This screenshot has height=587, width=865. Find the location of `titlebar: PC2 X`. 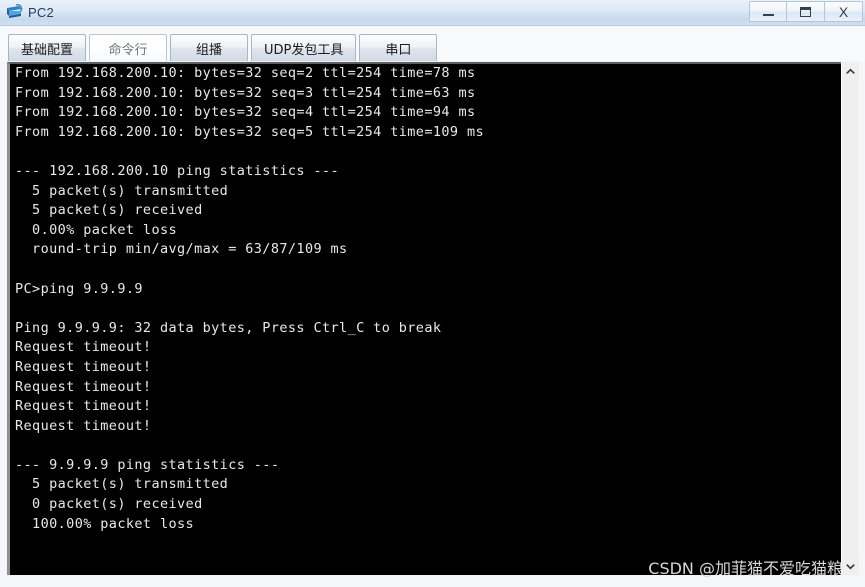

titlebar: PC2 X is located at coordinates (432, 13).